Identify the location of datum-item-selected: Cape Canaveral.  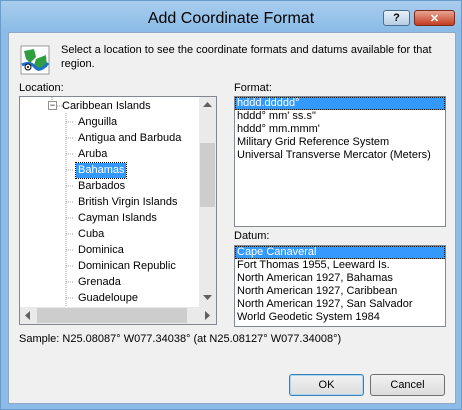
(340, 252).